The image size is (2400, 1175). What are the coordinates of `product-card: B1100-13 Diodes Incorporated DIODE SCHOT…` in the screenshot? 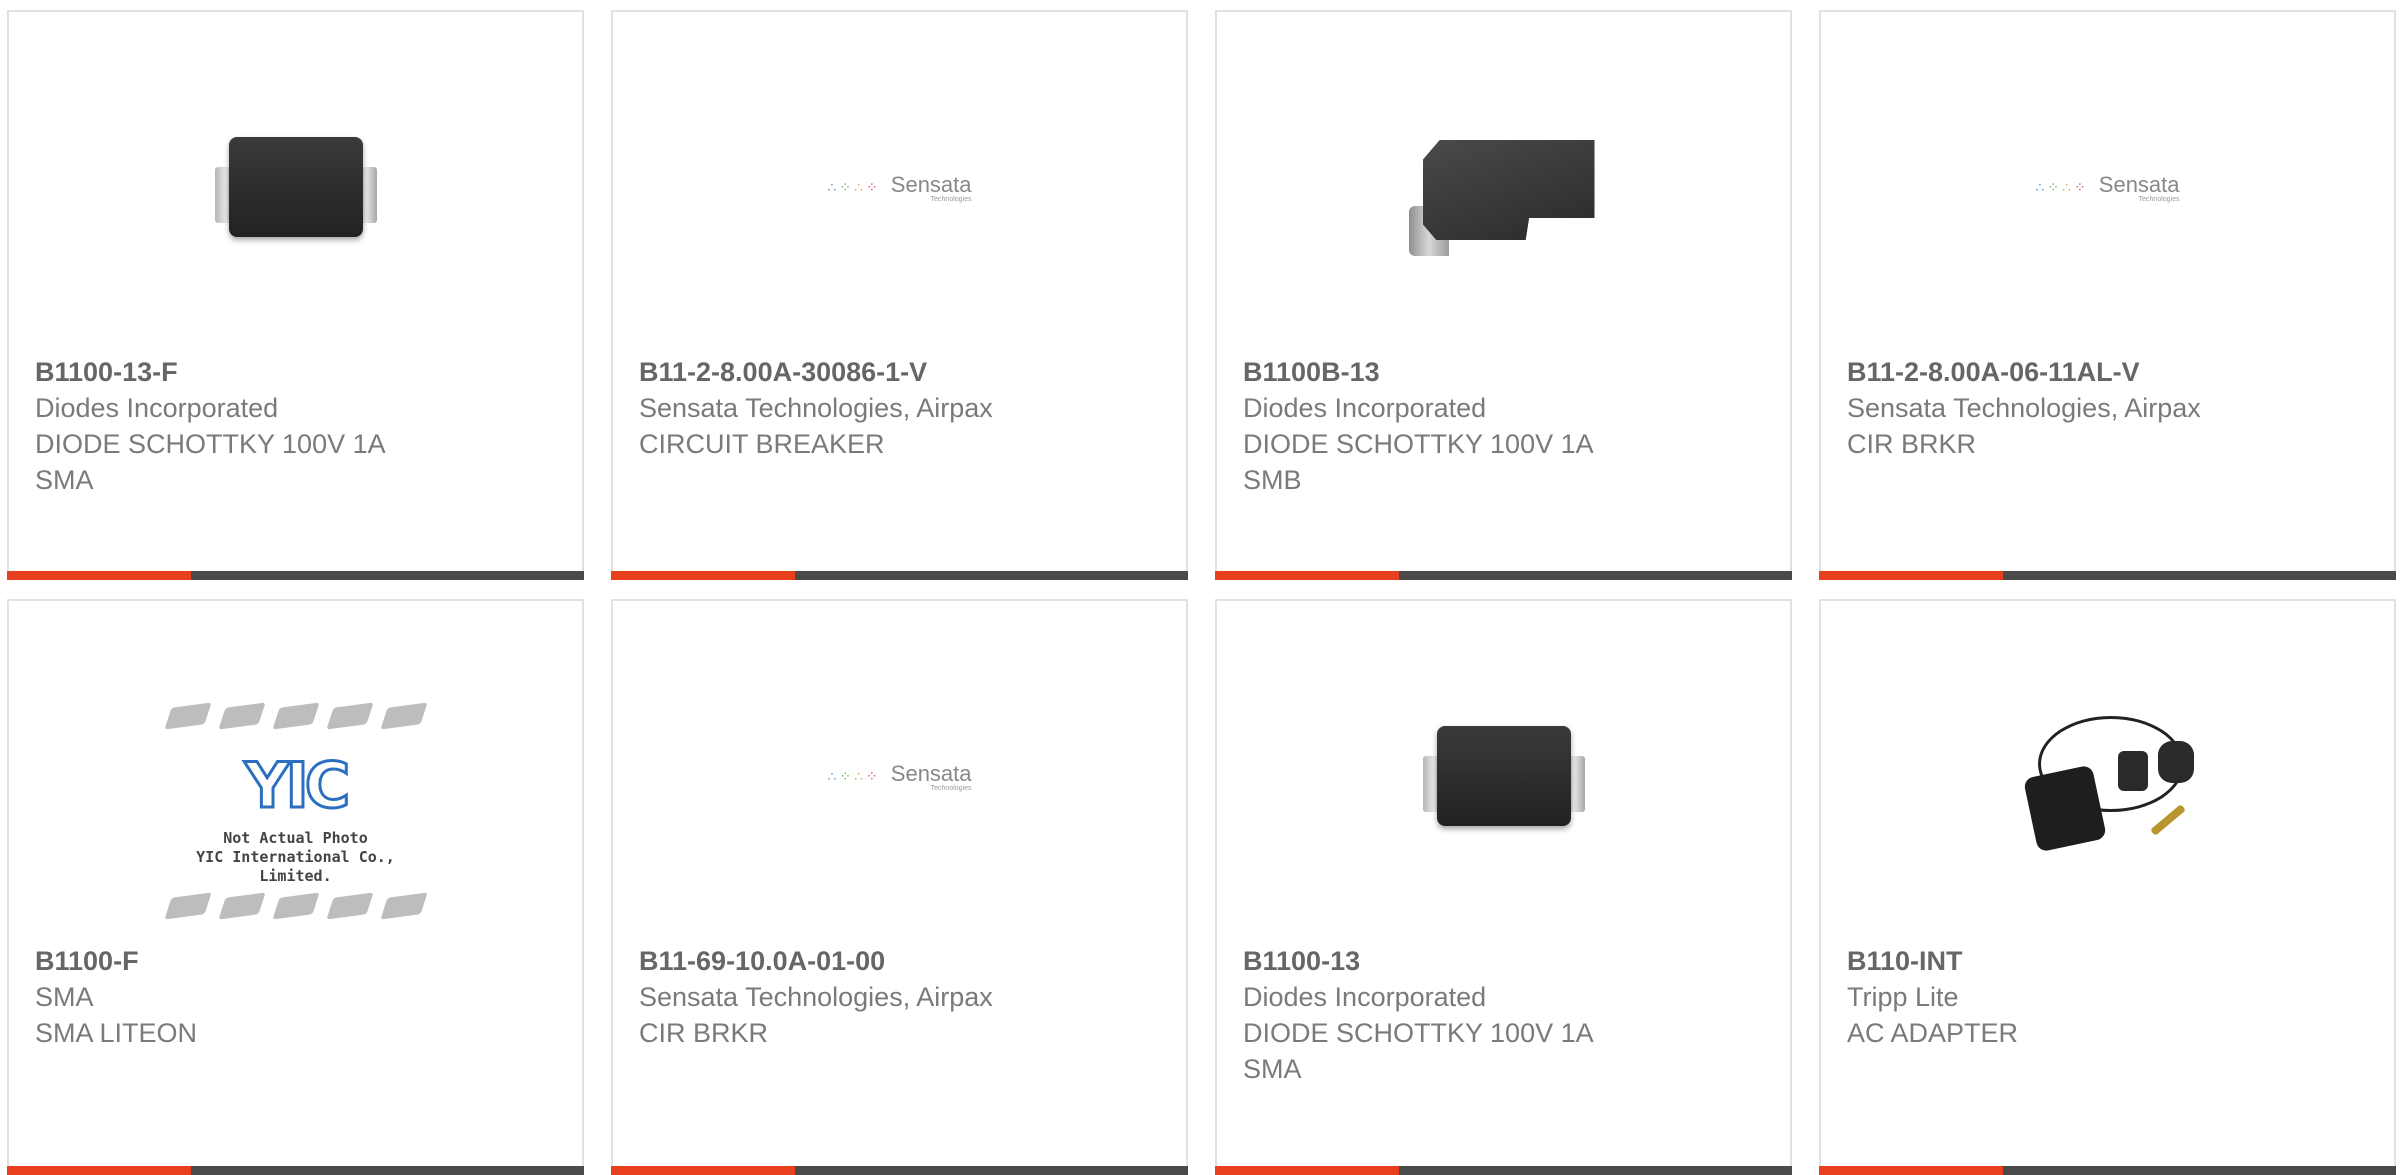 It's located at (1503, 887).